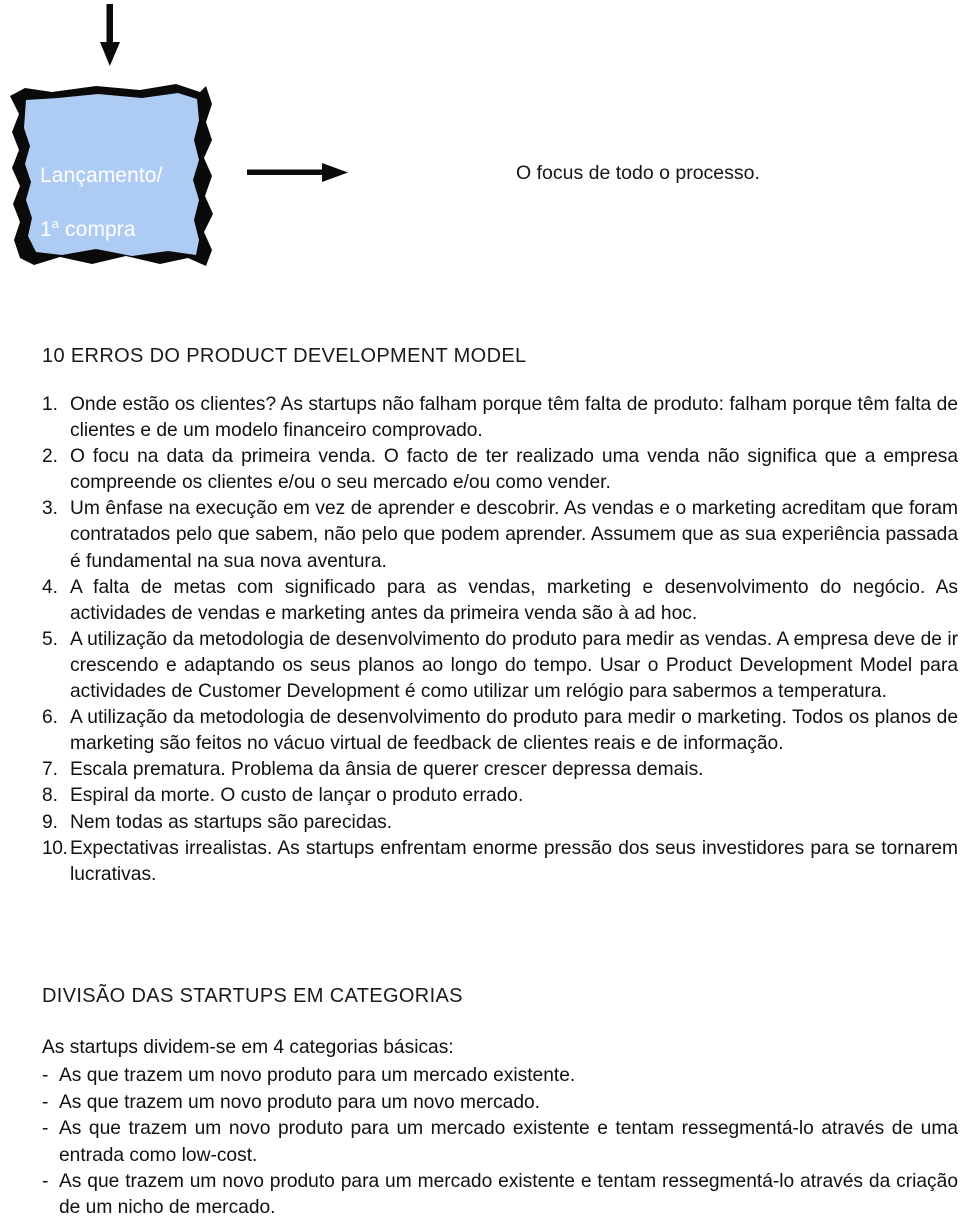  I want to click on list-item-number: 6., so click(50, 718).